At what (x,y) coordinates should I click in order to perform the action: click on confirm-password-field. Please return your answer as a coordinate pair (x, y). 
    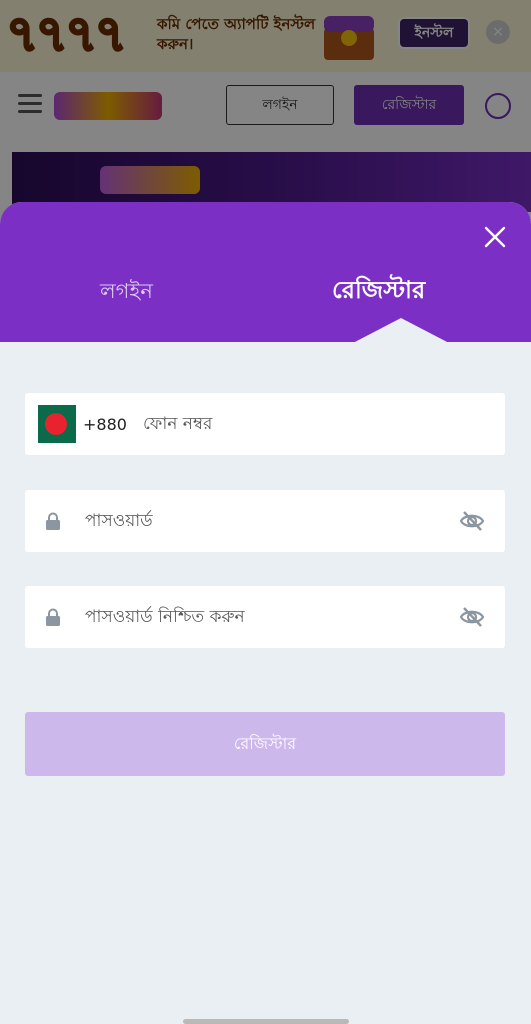
    Looking at the image, I should click on (265, 617).